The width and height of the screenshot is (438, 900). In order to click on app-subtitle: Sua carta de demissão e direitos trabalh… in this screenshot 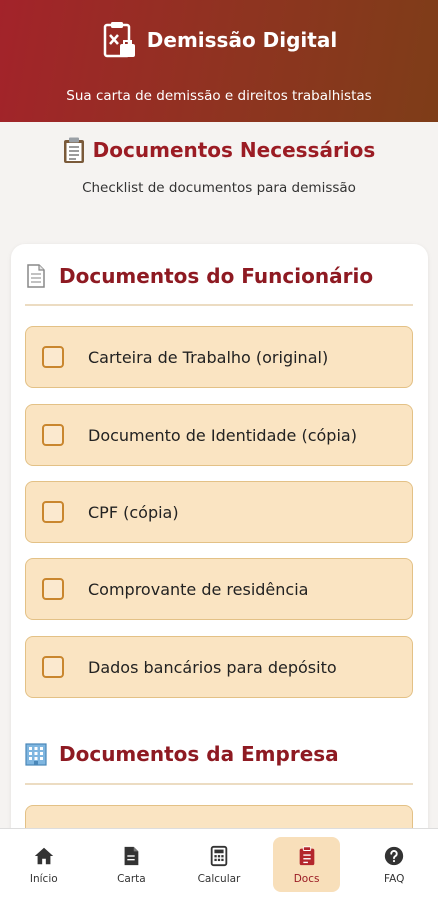, I will do `click(219, 96)`.